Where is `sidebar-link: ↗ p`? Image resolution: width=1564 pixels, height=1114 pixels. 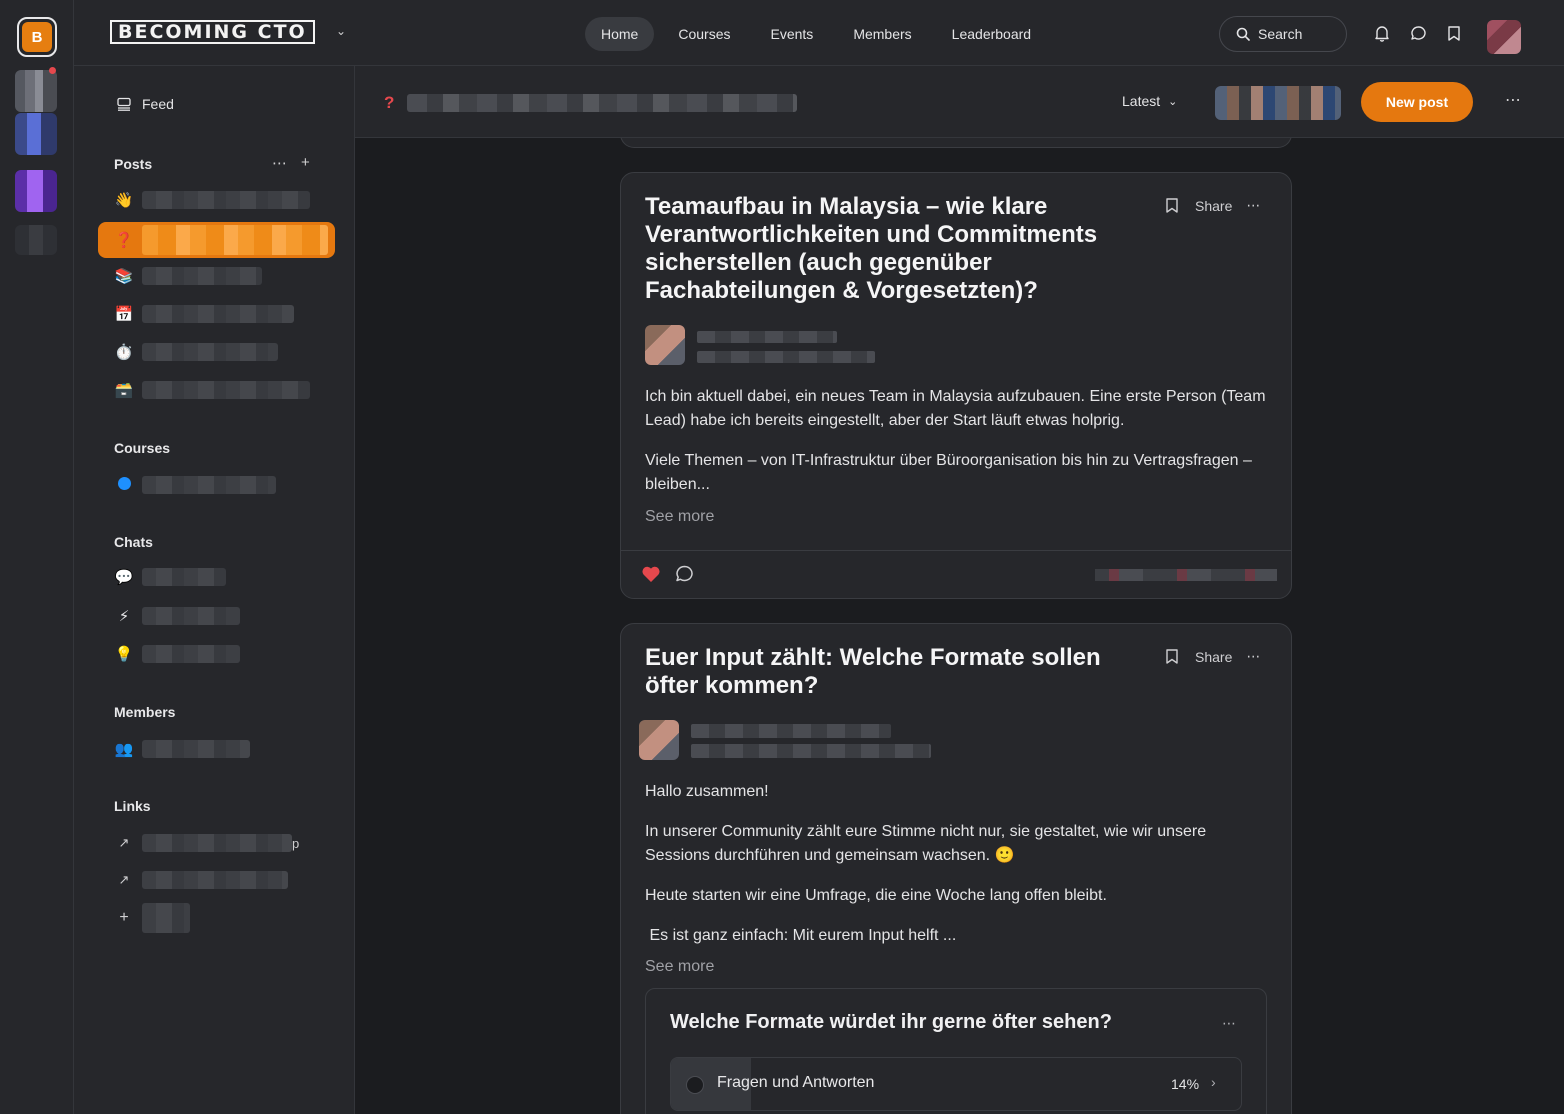 sidebar-link: ↗ p is located at coordinates (216, 843).